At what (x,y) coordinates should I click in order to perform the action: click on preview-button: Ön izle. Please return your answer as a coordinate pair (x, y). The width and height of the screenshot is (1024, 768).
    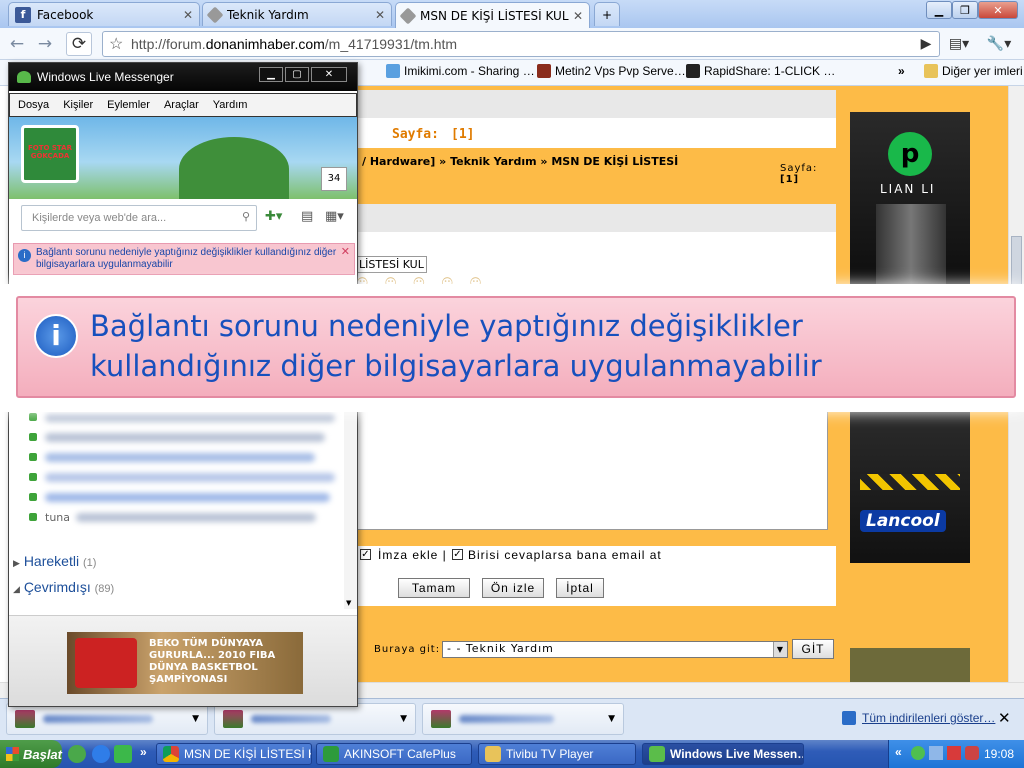
    Looking at the image, I should click on (513, 588).